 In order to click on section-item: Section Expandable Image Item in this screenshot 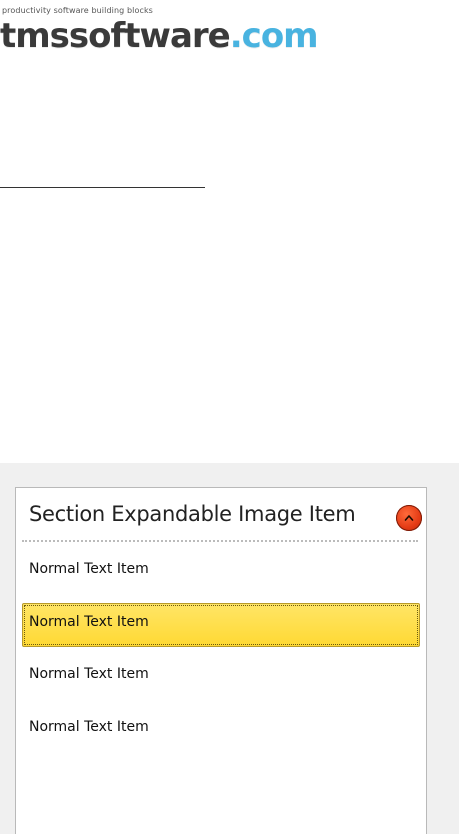, I will do `click(221, 514)`.